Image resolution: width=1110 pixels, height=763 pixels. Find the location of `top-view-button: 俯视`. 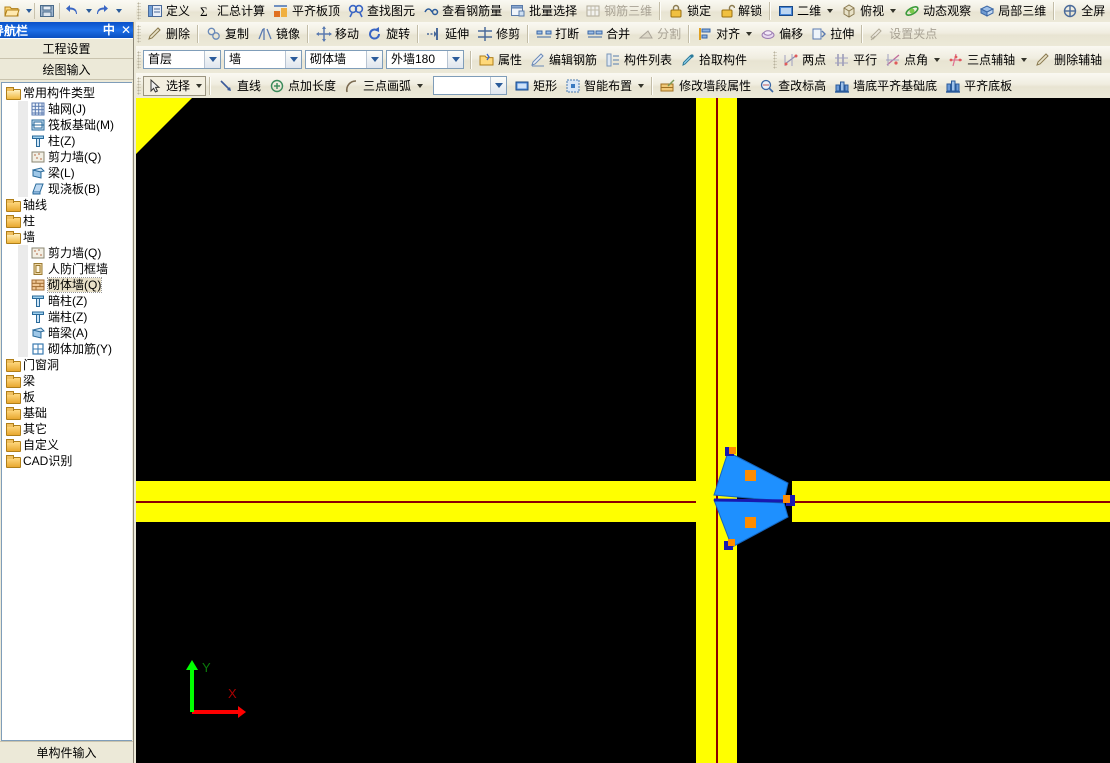

top-view-button: 俯视 is located at coordinates (868, 11).